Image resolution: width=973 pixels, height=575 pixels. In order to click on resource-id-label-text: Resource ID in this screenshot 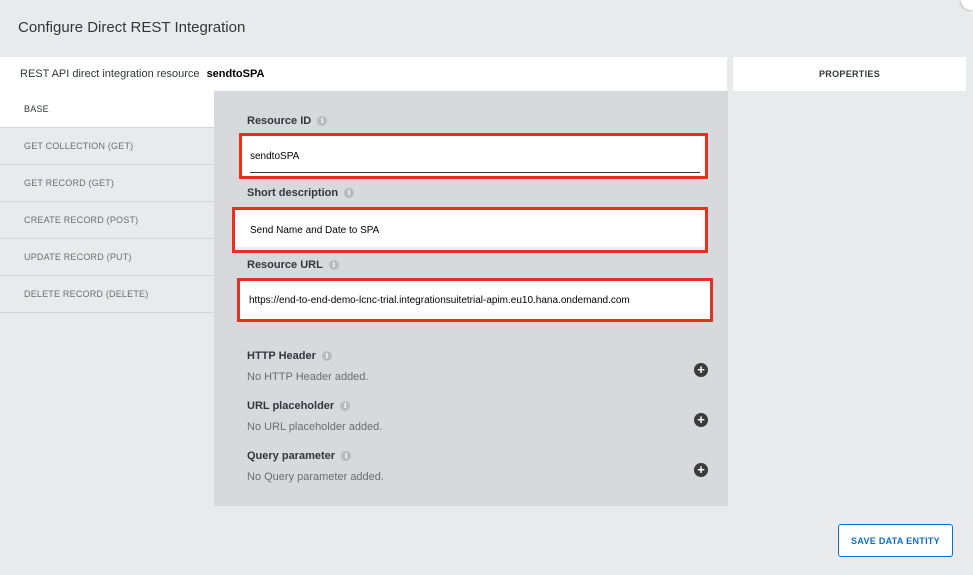, I will do `click(279, 121)`.